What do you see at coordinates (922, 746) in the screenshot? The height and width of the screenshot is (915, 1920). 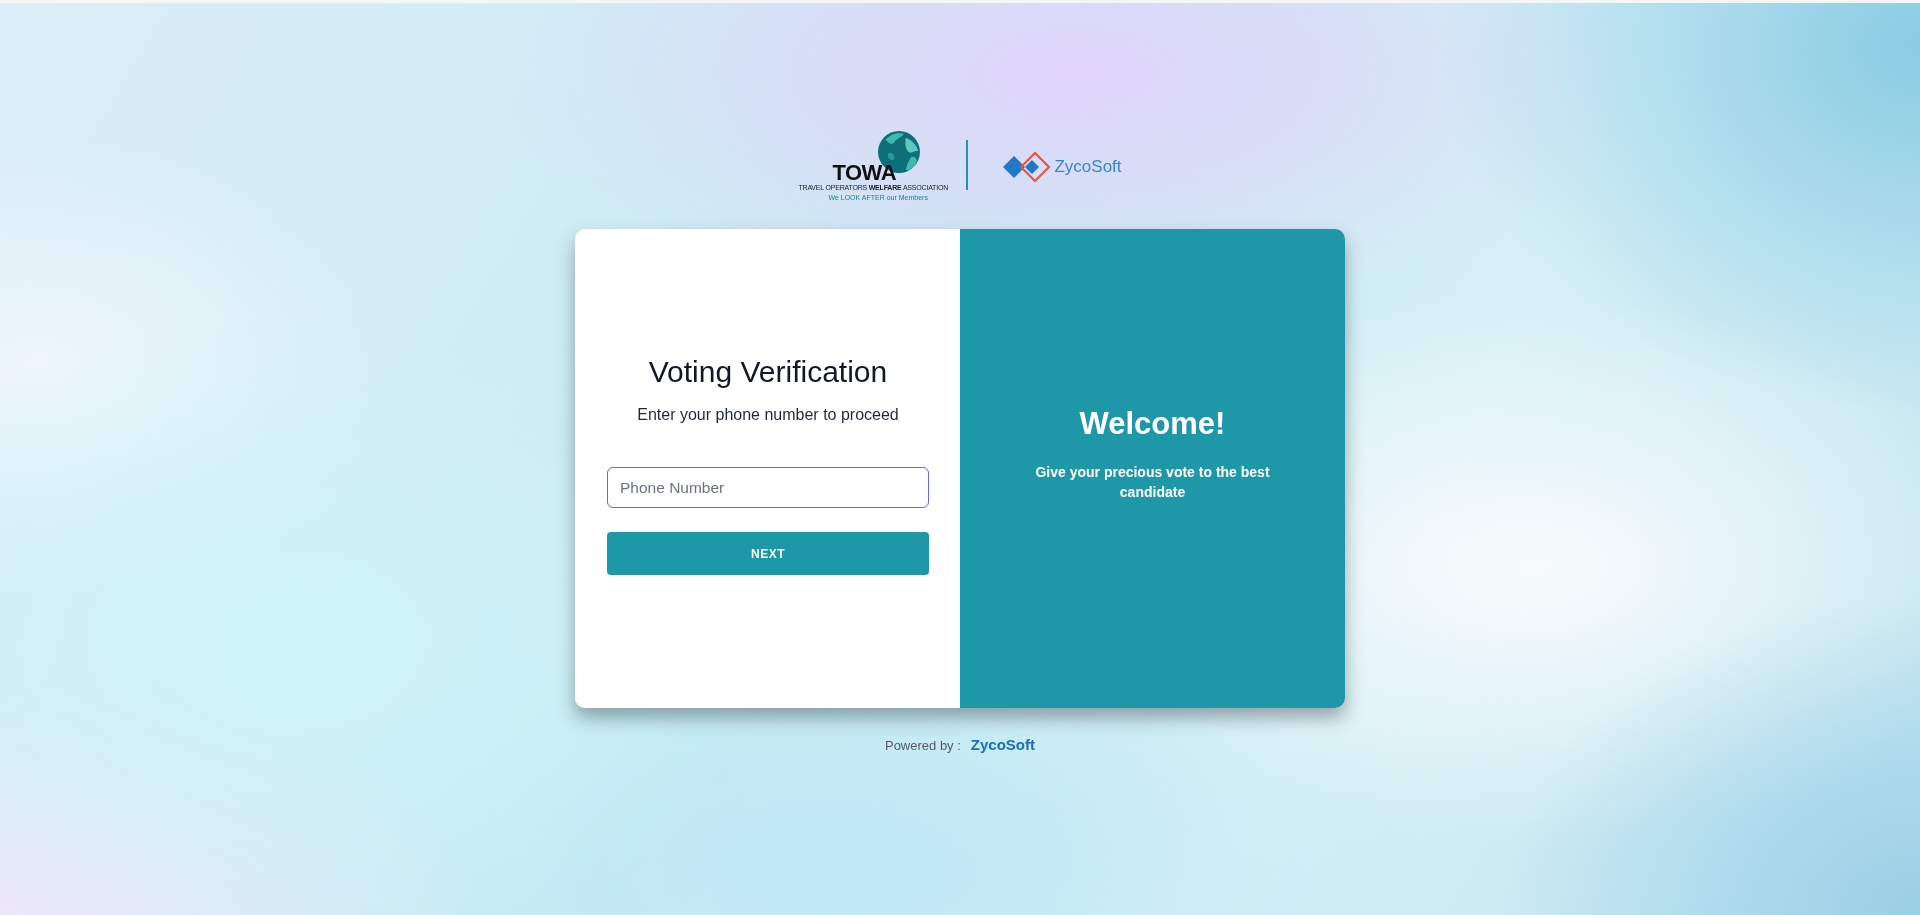 I see `powered-by-label: Powered by :` at bounding box center [922, 746].